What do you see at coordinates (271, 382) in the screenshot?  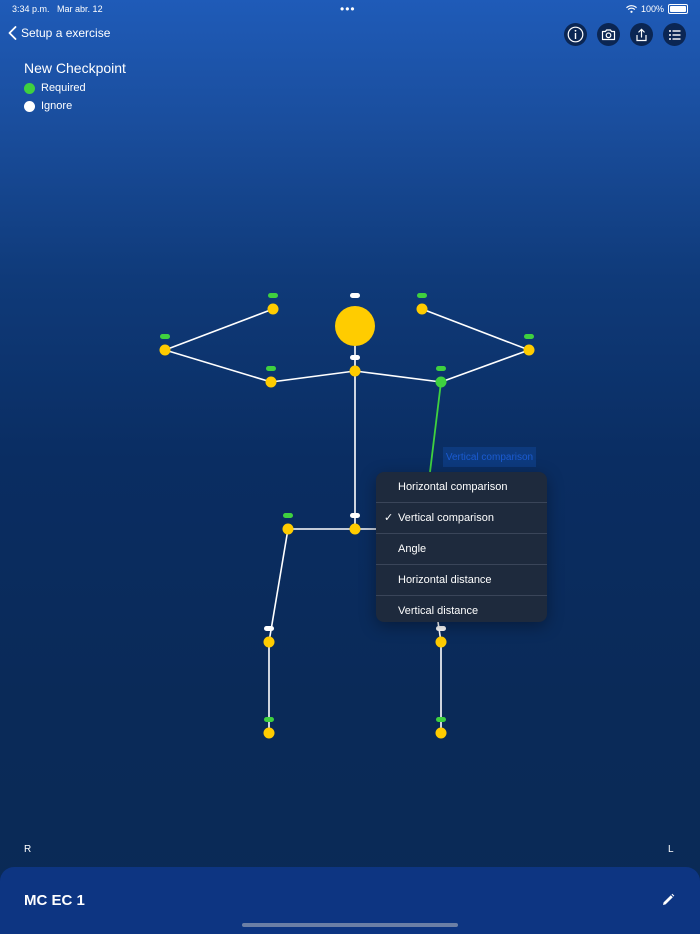 I see `joint-right-shoulder` at bounding box center [271, 382].